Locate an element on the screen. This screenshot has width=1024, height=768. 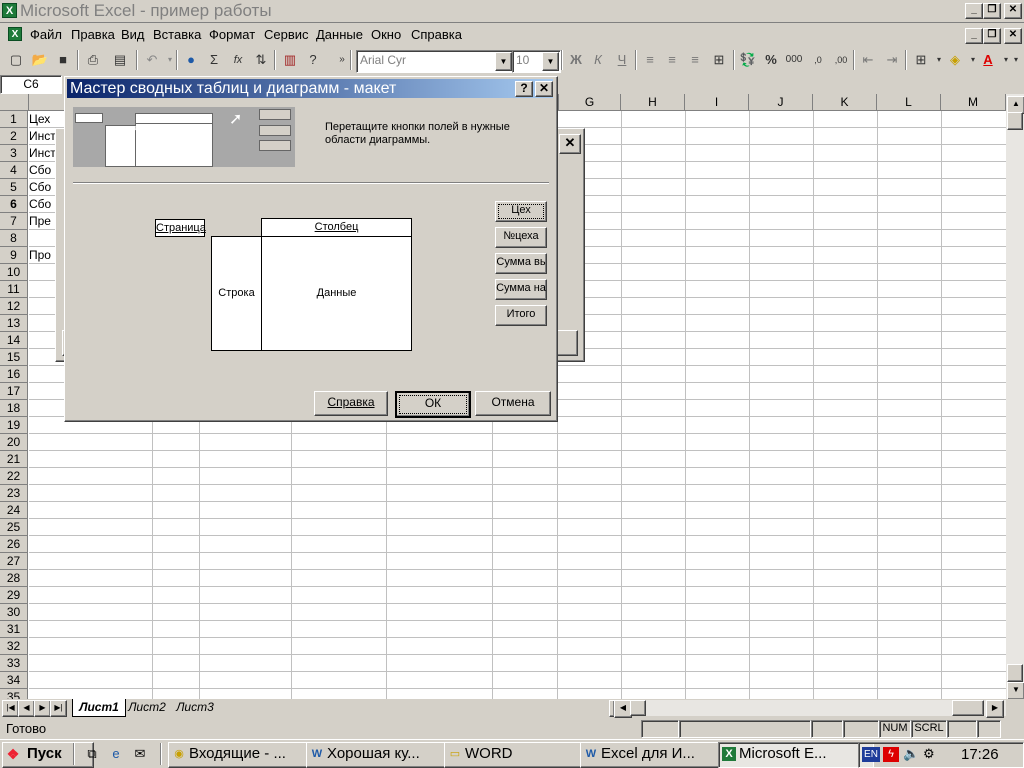
column-header-l: L is located at coordinates (909, 102).